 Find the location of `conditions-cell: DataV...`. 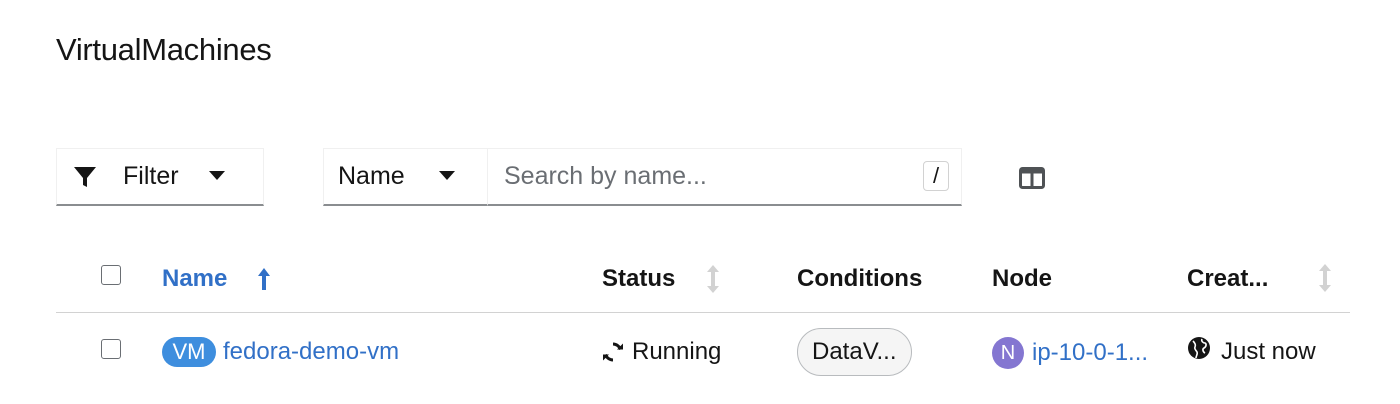

conditions-cell: DataV... is located at coordinates (854, 352).